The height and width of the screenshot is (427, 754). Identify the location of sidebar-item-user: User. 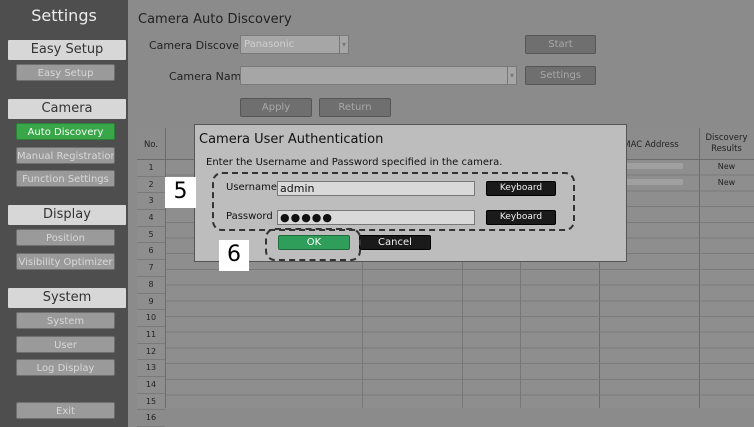
(65, 344).